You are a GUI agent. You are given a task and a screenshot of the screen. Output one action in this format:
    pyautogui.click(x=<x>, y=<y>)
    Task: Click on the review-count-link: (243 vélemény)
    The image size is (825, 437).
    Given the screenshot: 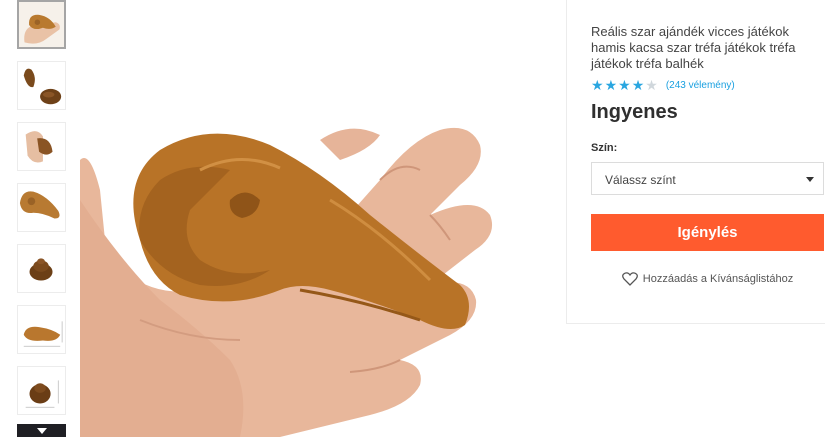 What is the action you would take?
    pyautogui.click(x=700, y=85)
    